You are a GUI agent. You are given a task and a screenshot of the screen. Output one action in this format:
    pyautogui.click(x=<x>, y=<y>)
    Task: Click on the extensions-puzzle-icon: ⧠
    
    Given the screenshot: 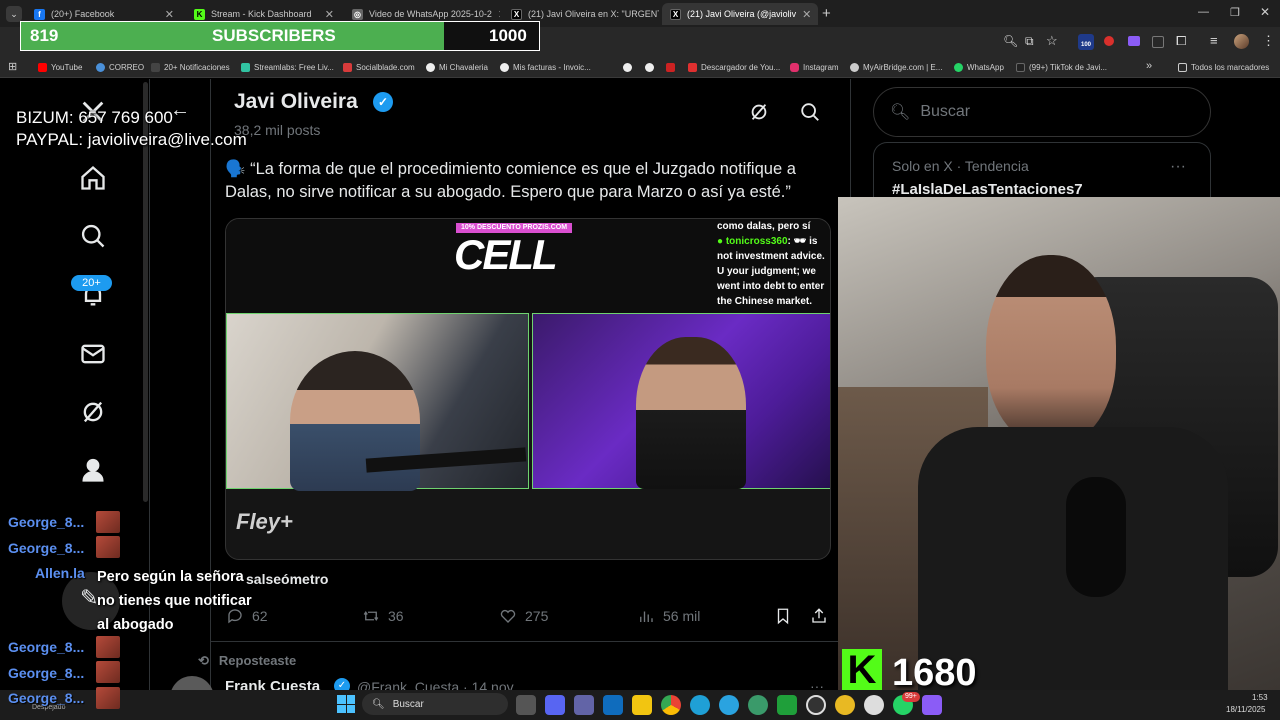 What is the action you would take?
    pyautogui.click(x=1181, y=41)
    